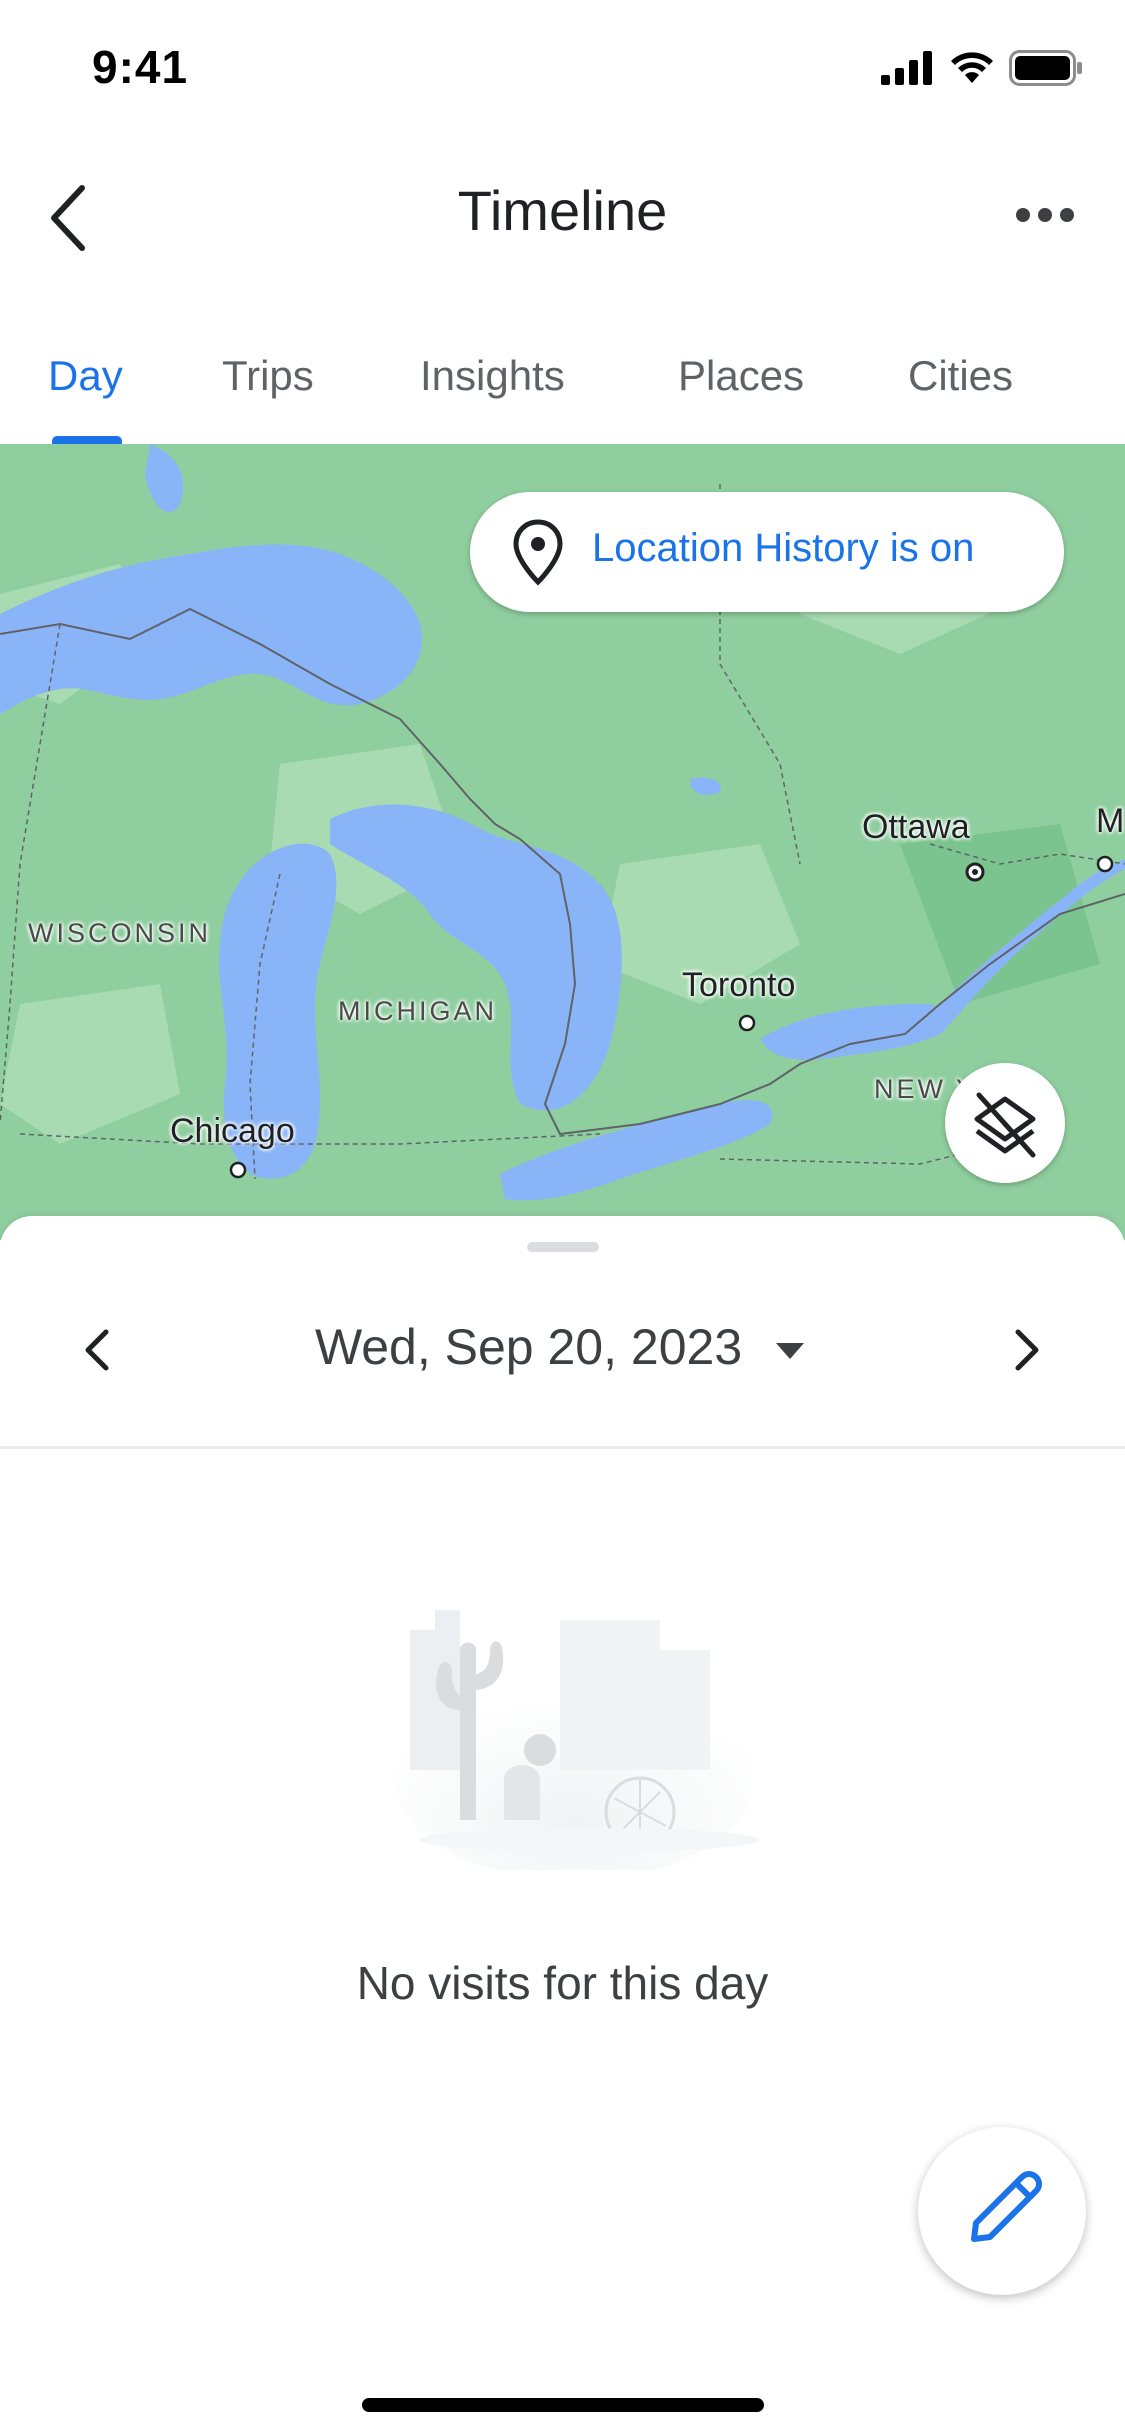  What do you see at coordinates (1006, 2206) in the screenshot?
I see `pencil-icon` at bounding box center [1006, 2206].